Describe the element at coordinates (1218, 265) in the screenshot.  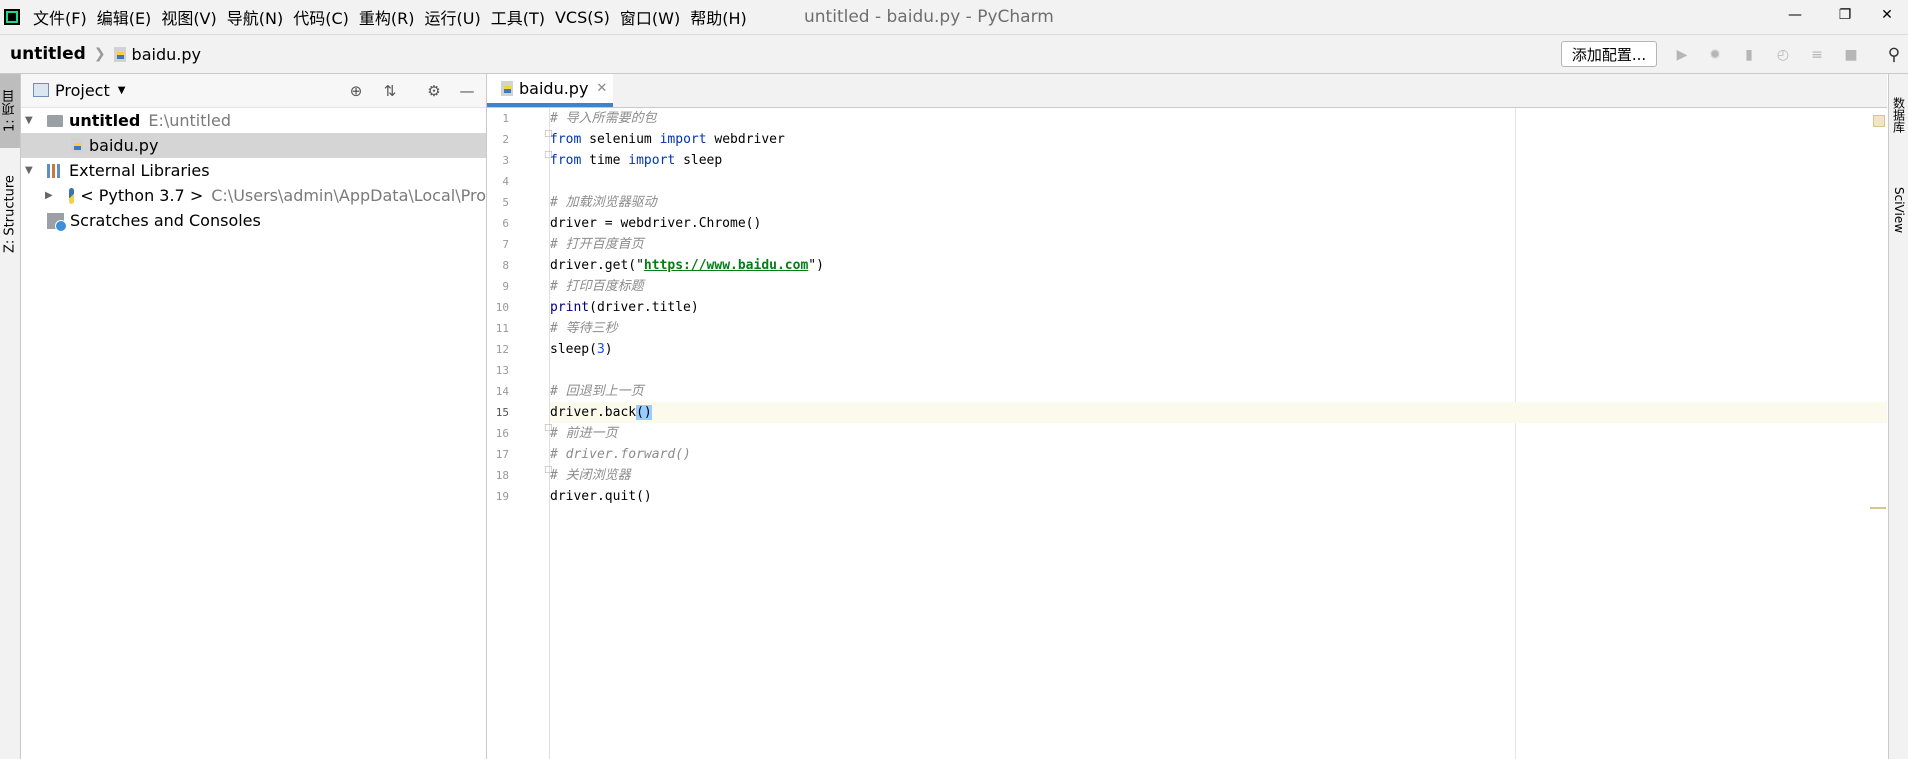
I see `code-line: driver.get("https://www.baidu.com")` at that location.